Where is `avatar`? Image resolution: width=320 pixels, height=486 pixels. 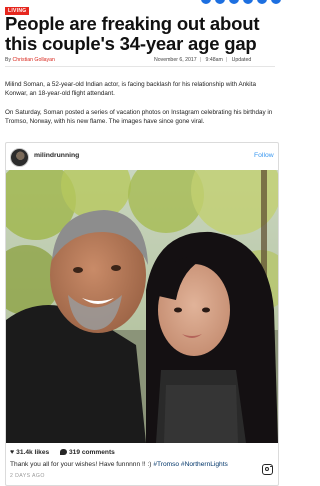
avatar is located at coordinates (19, 157).